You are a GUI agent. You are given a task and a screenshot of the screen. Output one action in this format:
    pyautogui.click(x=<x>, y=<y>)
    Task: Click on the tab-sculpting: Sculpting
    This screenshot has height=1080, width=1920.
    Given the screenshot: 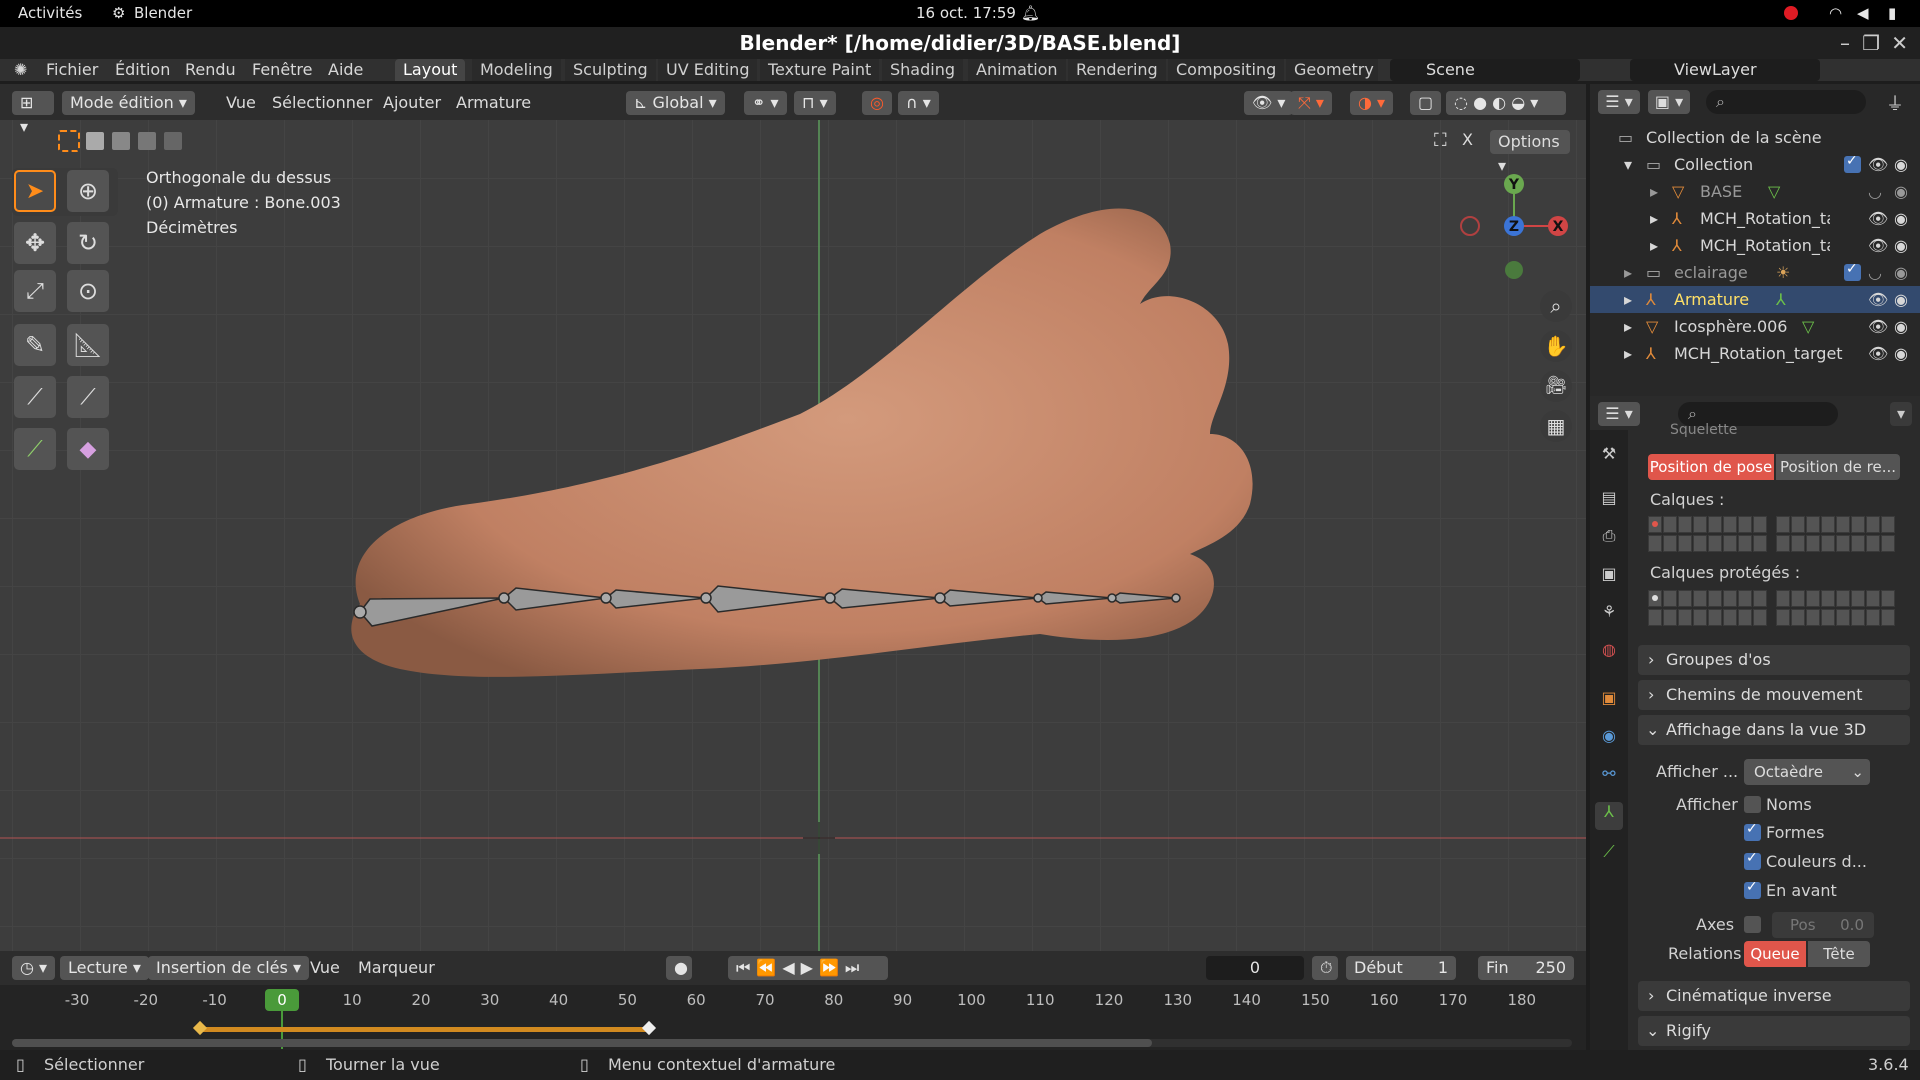 What is the action you would take?
    pyautogui.click(x=610, y=70)
    